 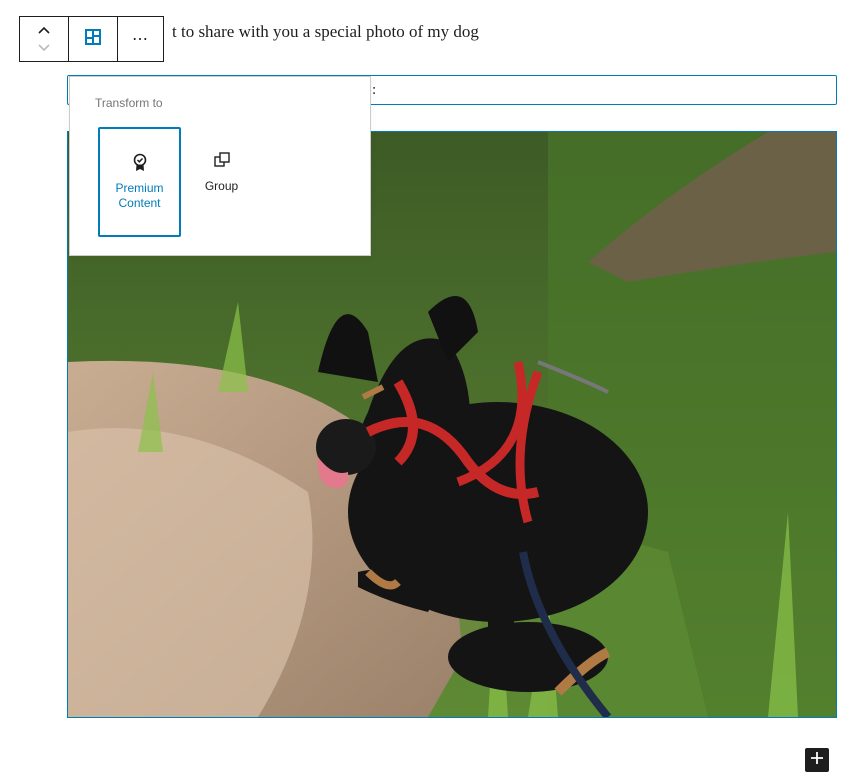 What do you see at coordinates (221, 186) in the screenshot?
I see `group-label: Group` at bounding box center [221, 186].